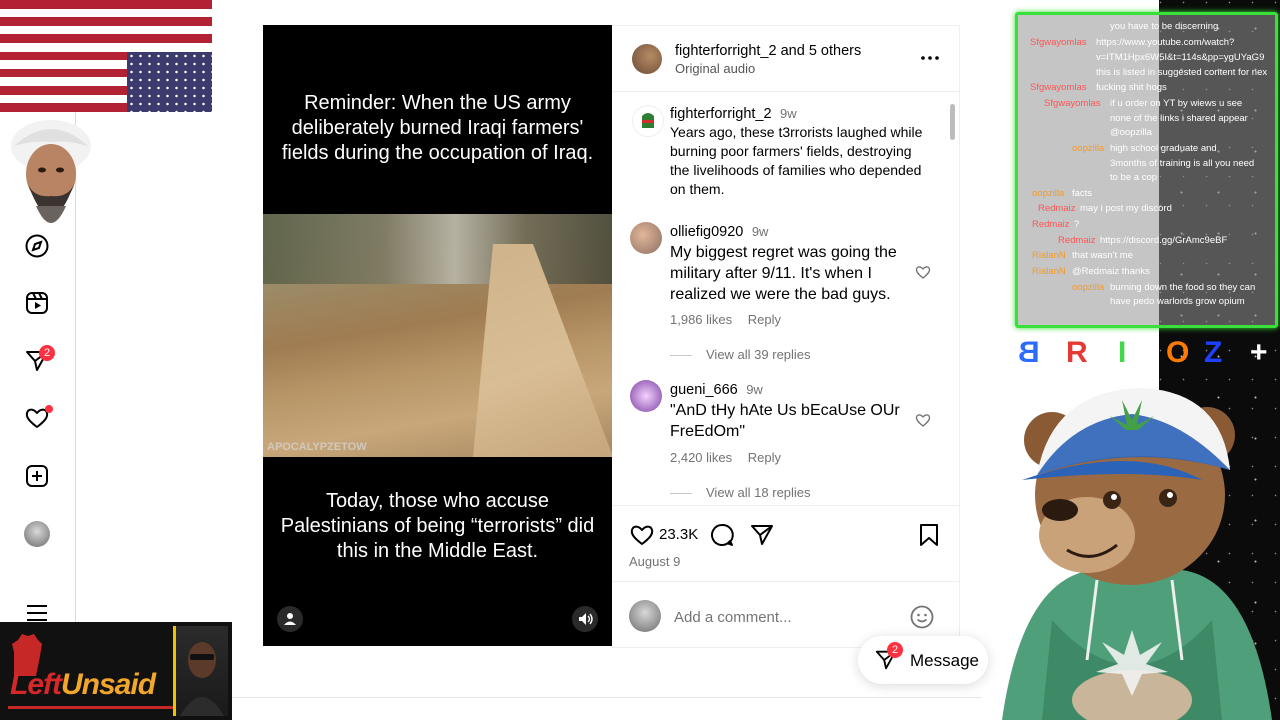 This screenshot has height=720, width=1280. What do you see at coordinates (1131, 87) in the screenshot?
I see `chat-message: fucking shit hogs` at bounding box center [1131, 87].